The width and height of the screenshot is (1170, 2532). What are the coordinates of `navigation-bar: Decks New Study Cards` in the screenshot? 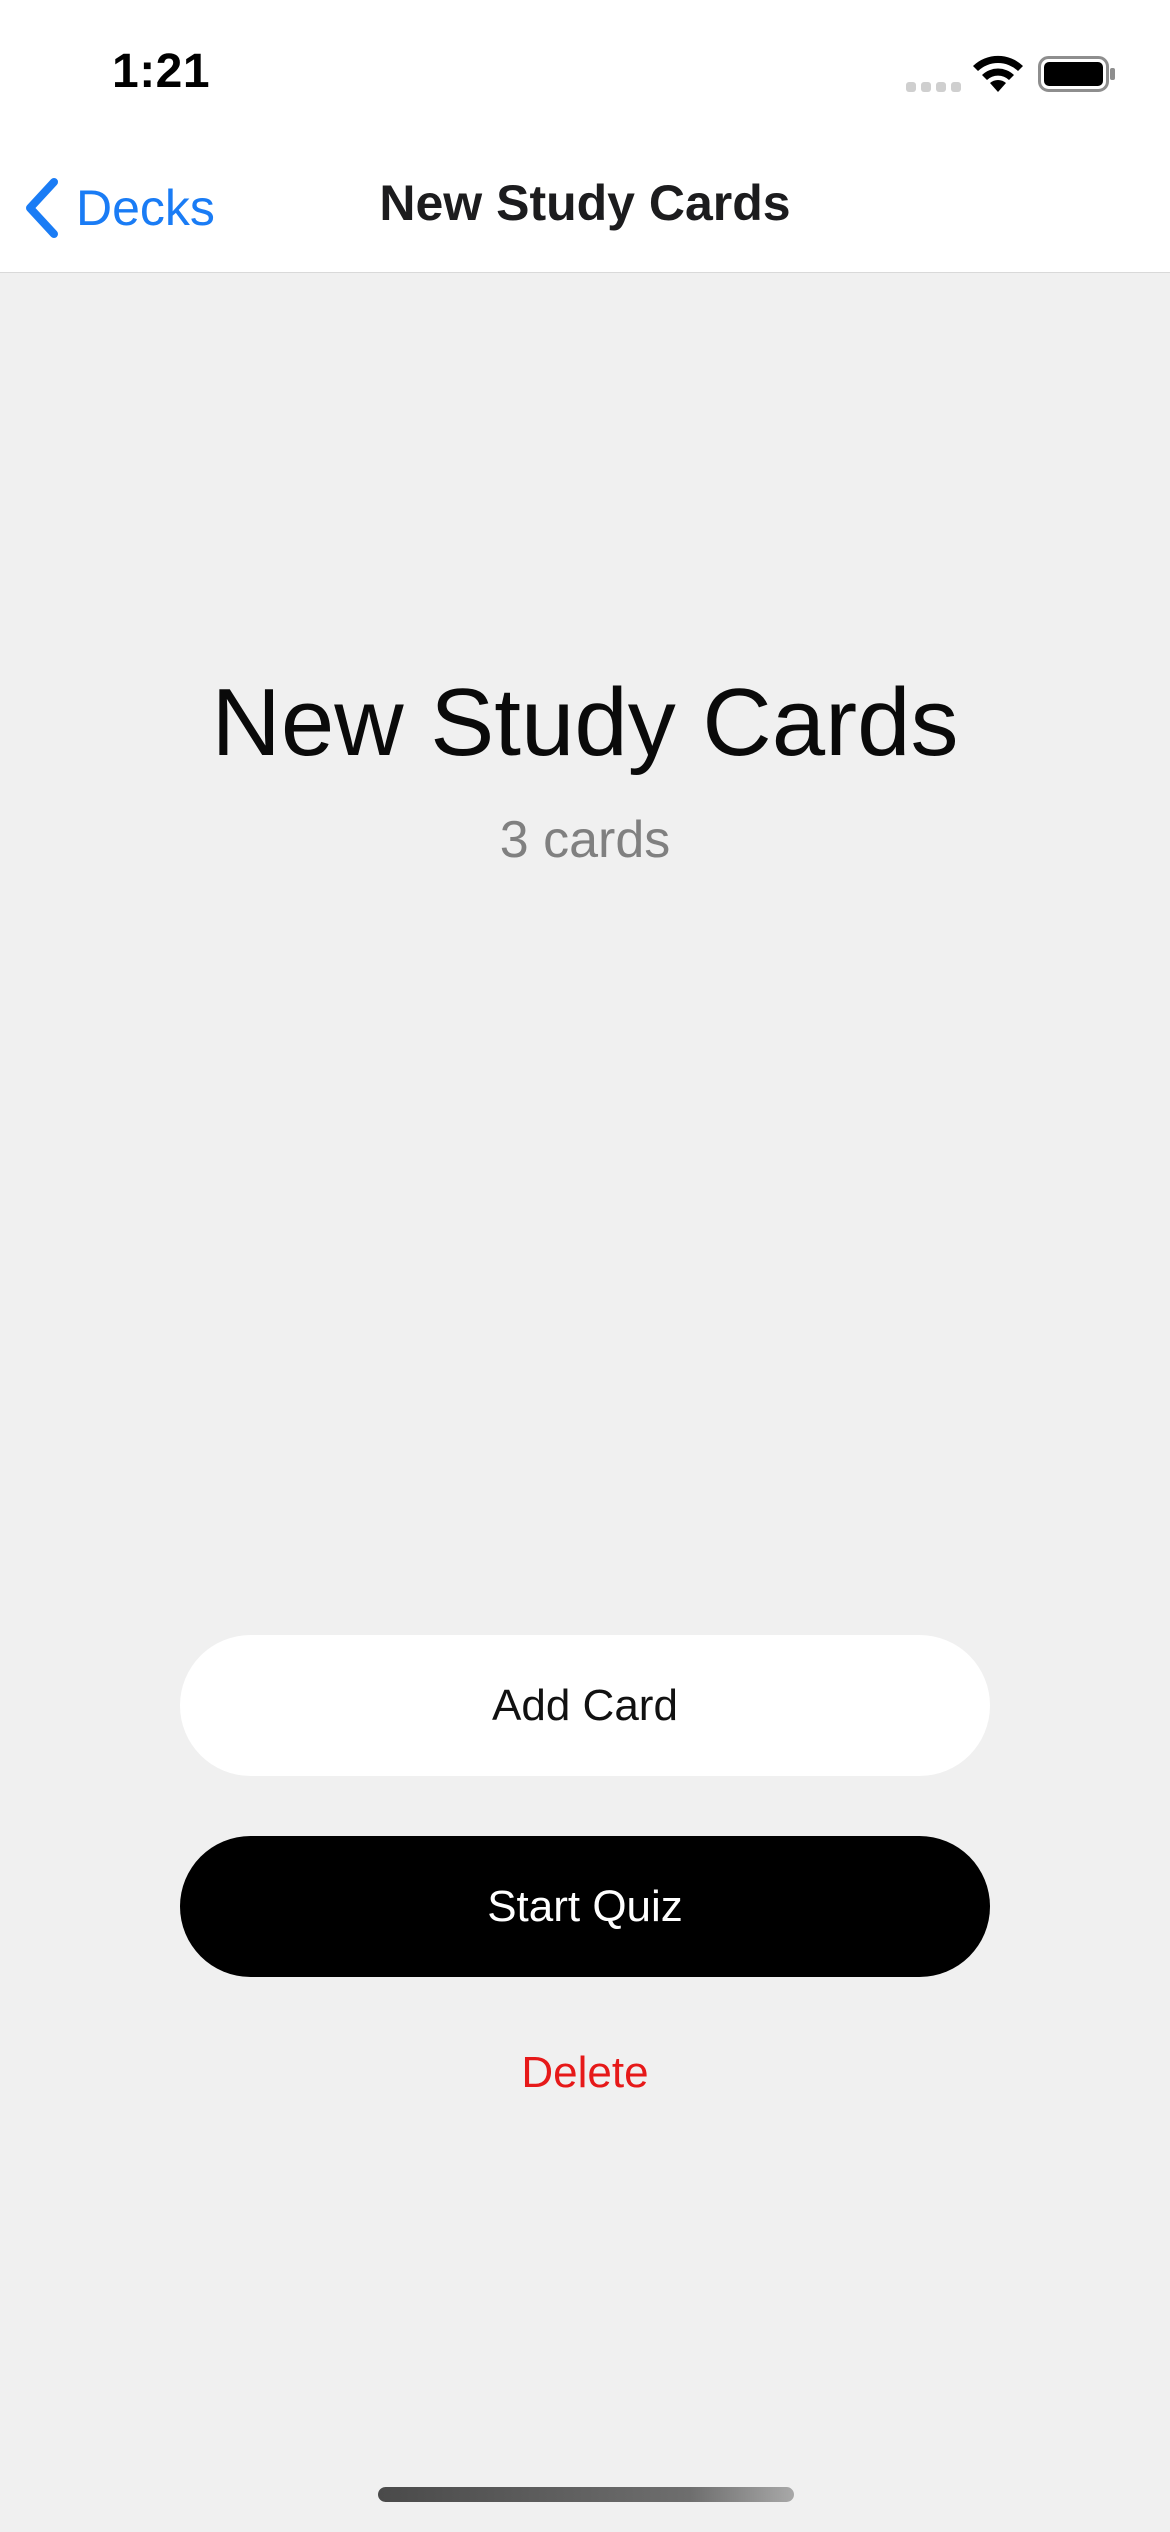 It's located at (585, 201).